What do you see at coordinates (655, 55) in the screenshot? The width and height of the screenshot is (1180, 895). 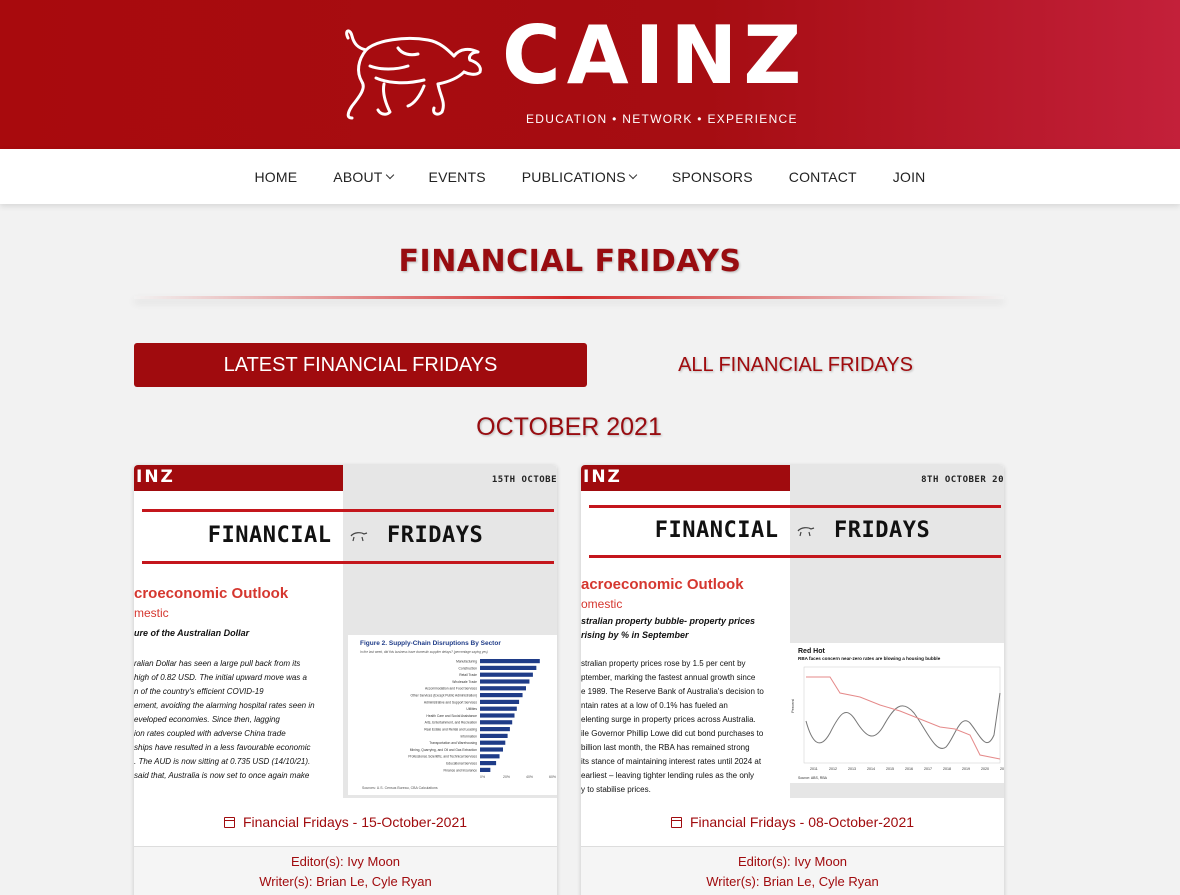 I see `brand-name: CAINZ` at bounding box center [655, 55].